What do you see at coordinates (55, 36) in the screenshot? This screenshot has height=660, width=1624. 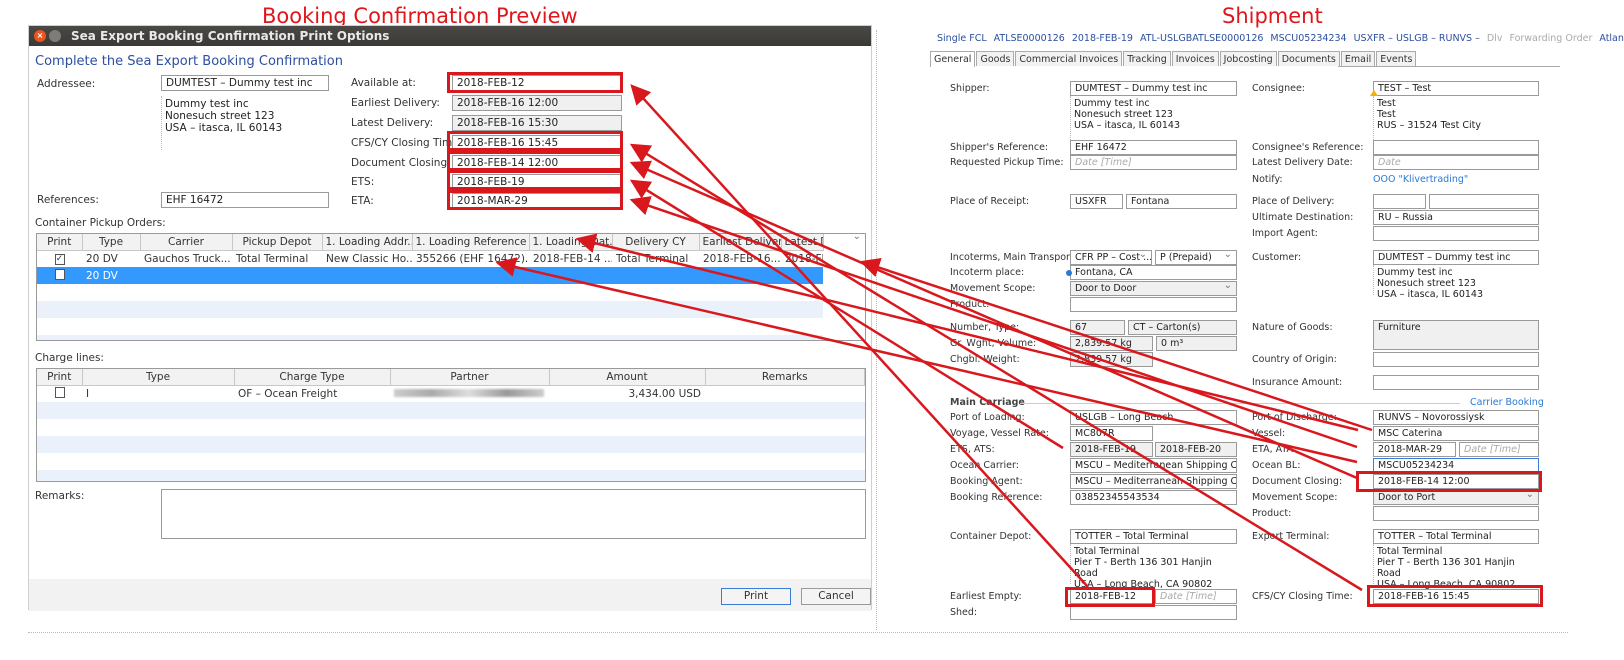 I see `minimize-icon` at bounding box center [55, 36].